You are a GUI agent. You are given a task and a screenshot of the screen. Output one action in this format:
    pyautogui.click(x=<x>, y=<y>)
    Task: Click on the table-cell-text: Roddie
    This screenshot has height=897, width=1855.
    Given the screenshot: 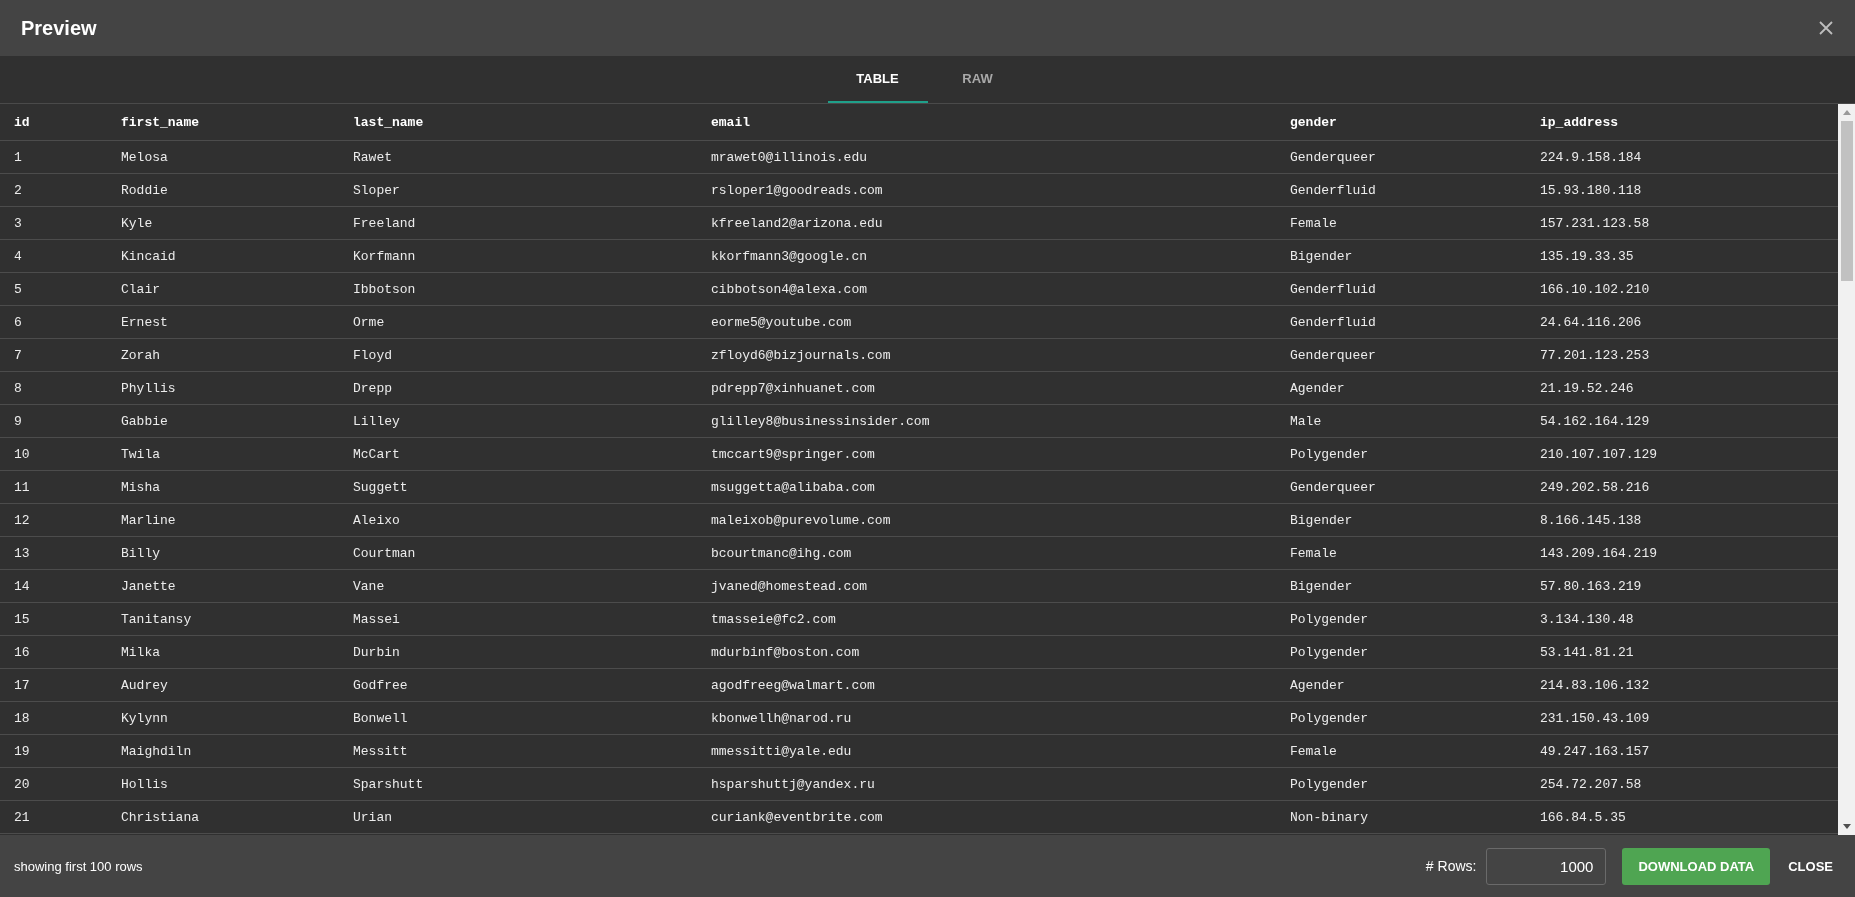 What is the action you would take?
    pyautogui.click(x=145, y=190)
    